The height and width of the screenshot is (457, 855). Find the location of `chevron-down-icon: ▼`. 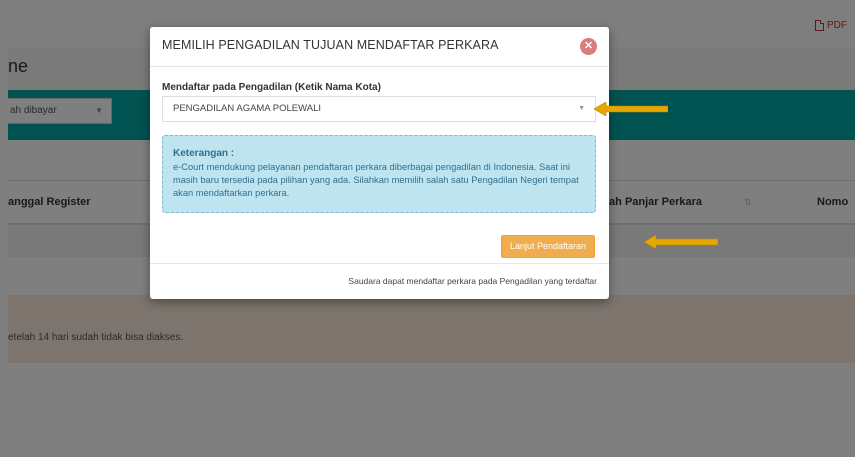

chevron-down-icon: ▼ is located at coordinates (581, 108).